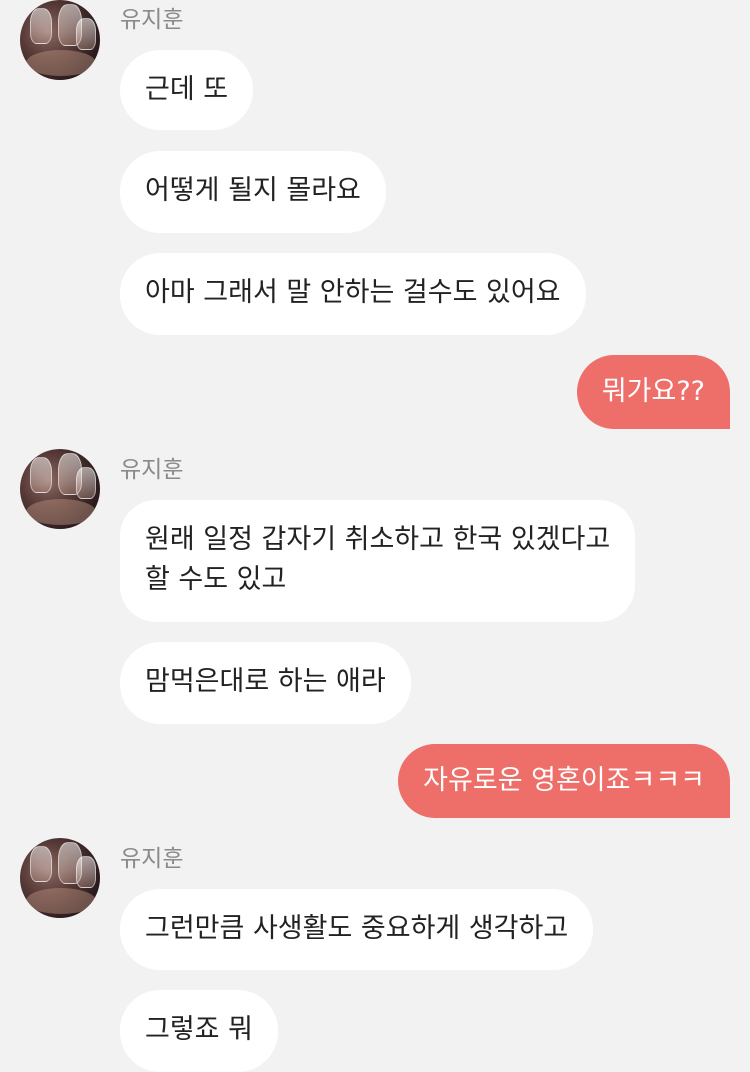 The height and width of the screenshot is (1072, 750). Describe the element at coordinates (253, 192) in the screenshot. I see `message-bubble-incoming: 어떻게 될지 몰라요` at that location.